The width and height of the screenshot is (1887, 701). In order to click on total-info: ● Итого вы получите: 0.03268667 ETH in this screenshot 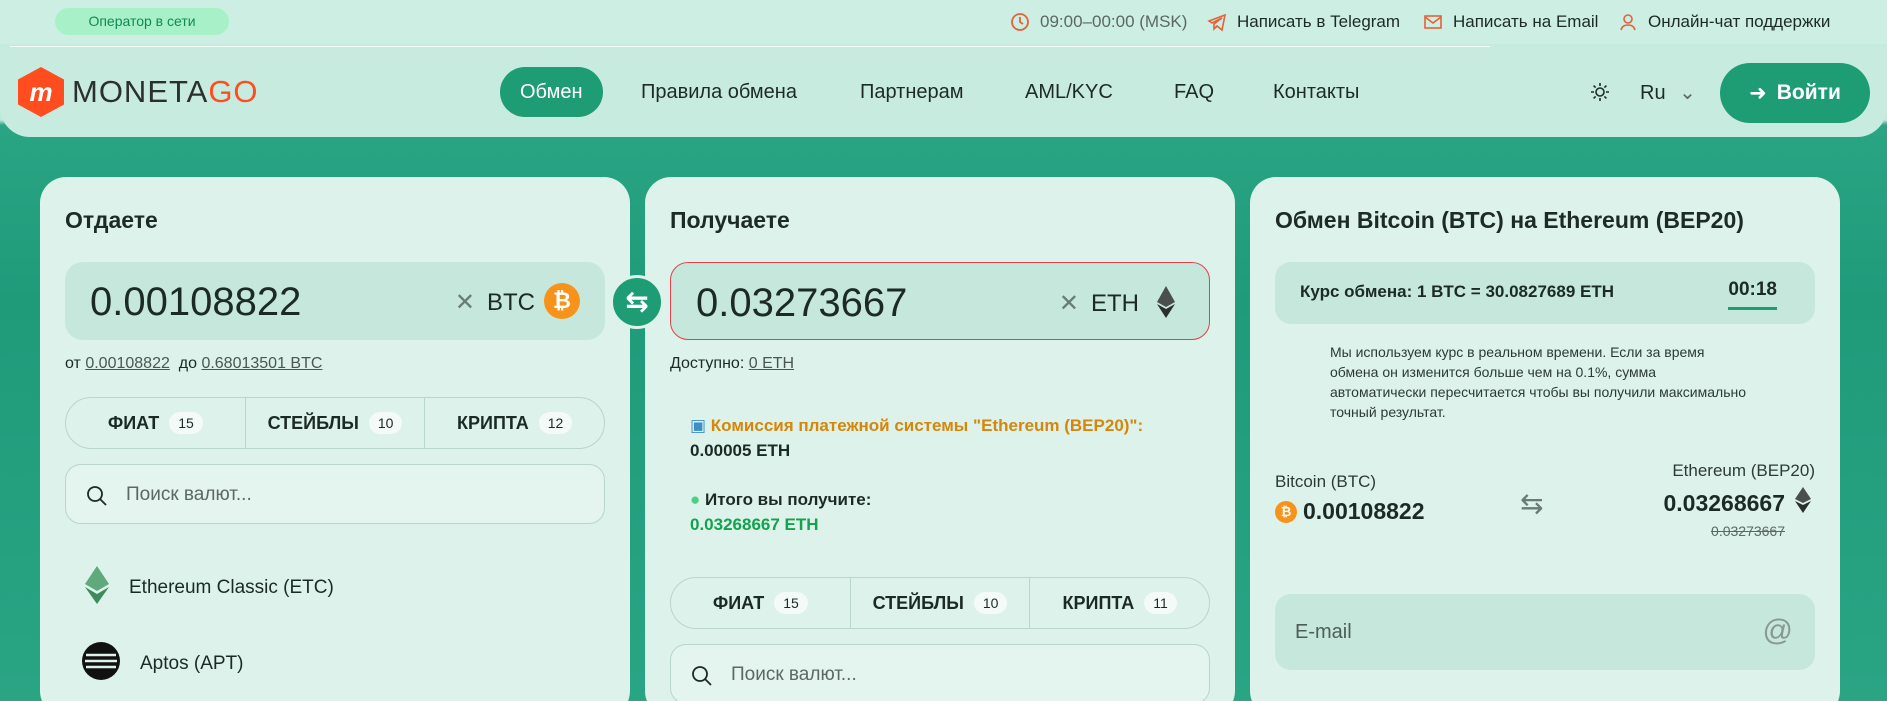, I will do `click(781, 512)`.